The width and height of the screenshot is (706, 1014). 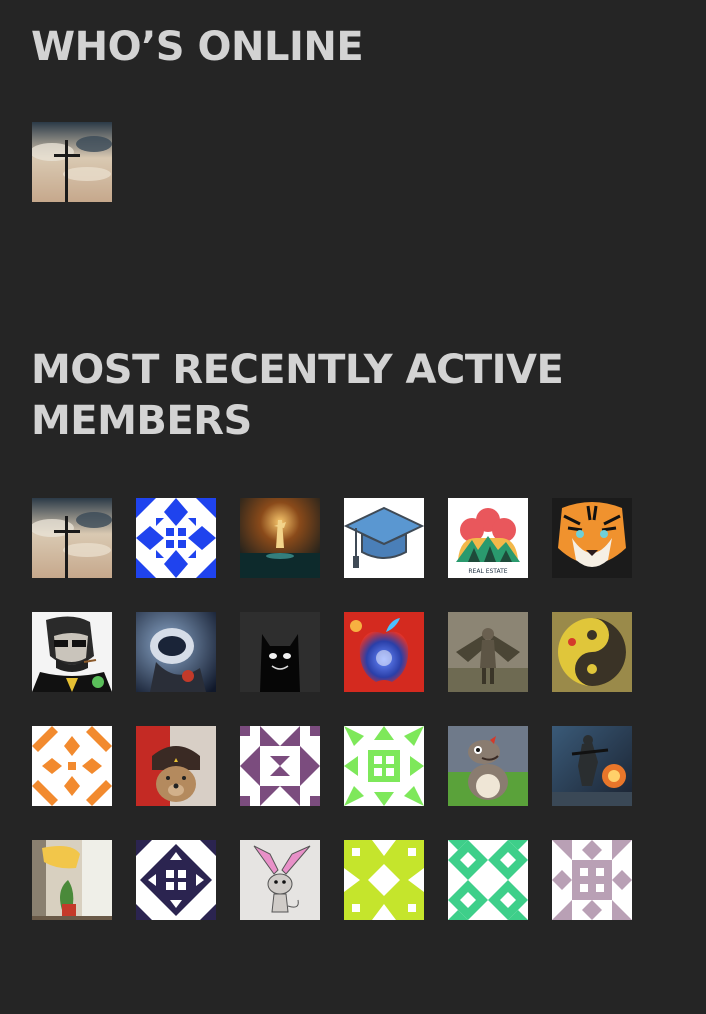 What do you see at coordinates (197, 47) in the screenshot?
I see `whos-online-heading: WHO’S ONLINE` at bounding box center [197, 47].